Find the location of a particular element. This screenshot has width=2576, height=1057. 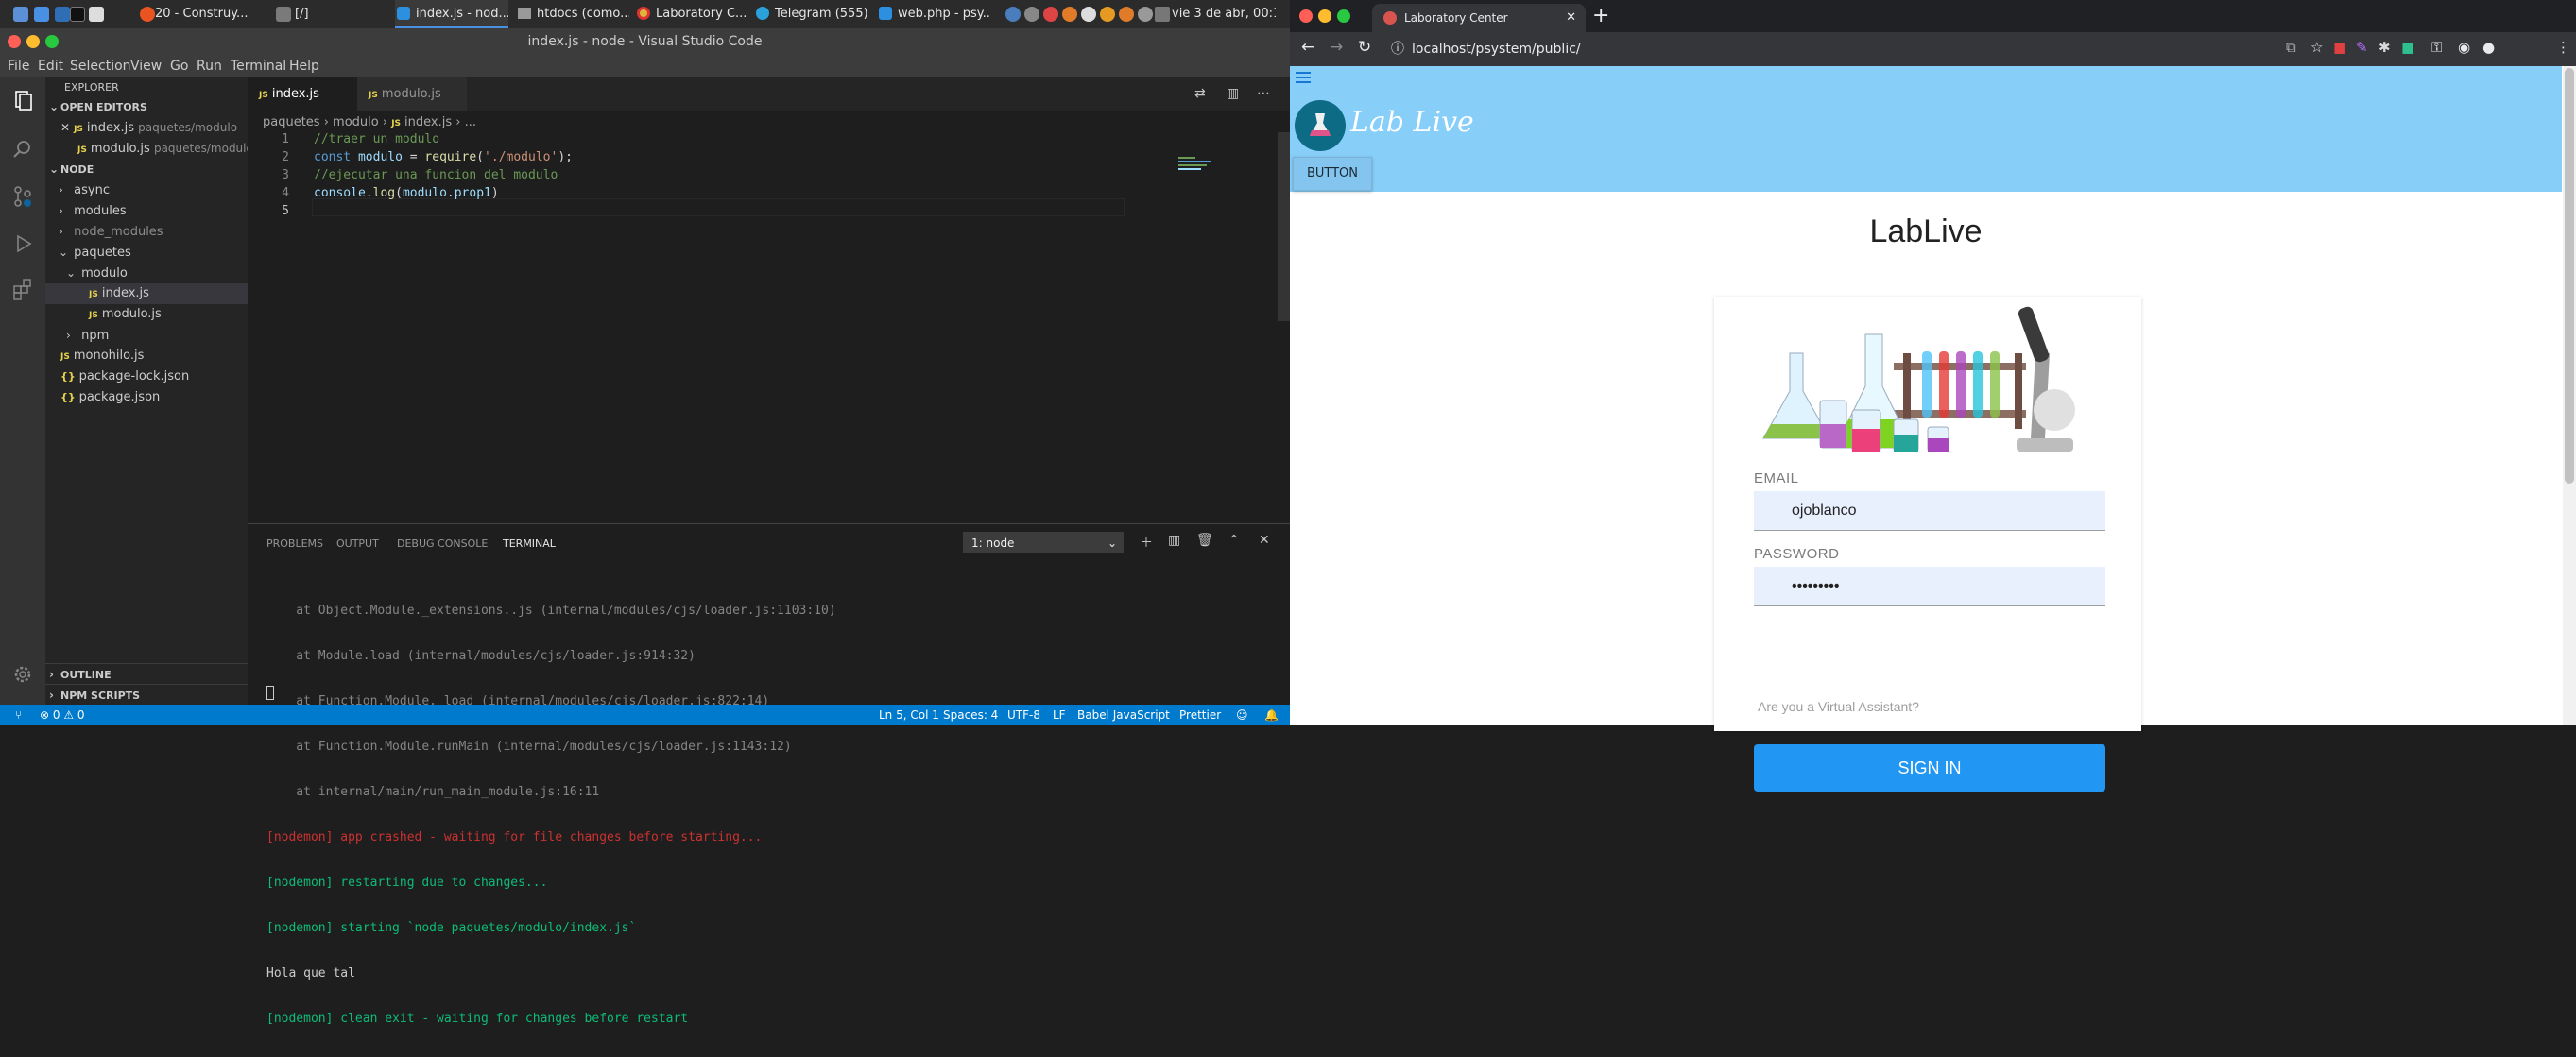

clock: vie 3 de abr, 00:13 is located at coordinates (1224, 14).